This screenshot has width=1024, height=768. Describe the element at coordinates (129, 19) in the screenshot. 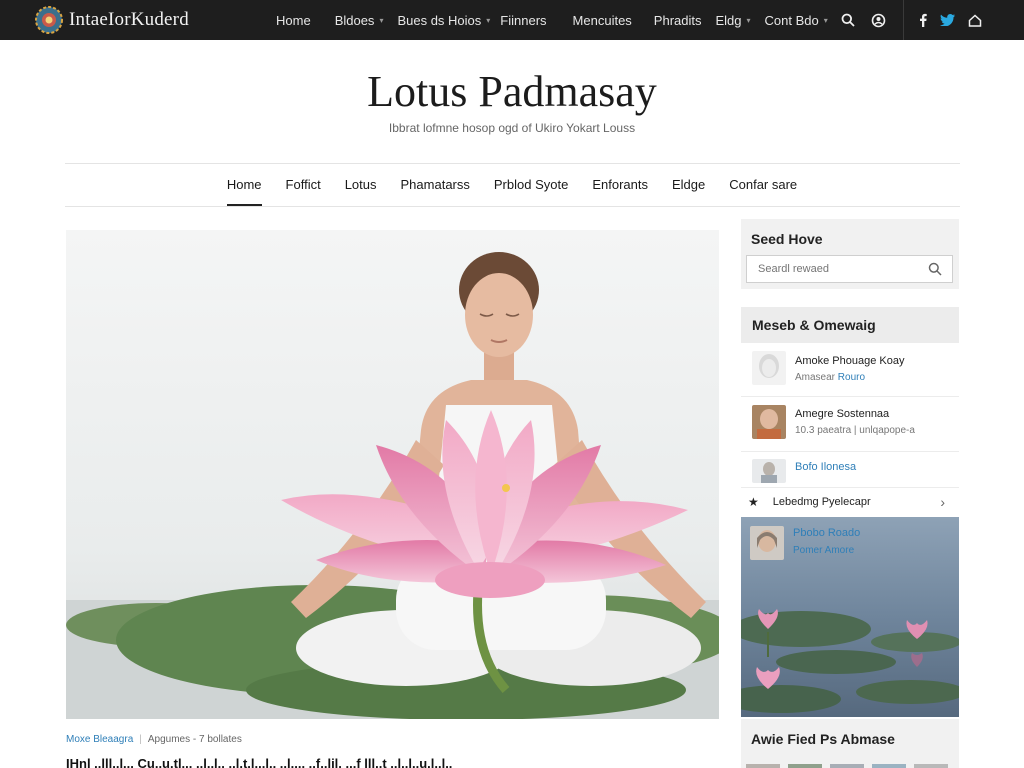

I see `brand-name: IntaeIorKuderd` at that location.